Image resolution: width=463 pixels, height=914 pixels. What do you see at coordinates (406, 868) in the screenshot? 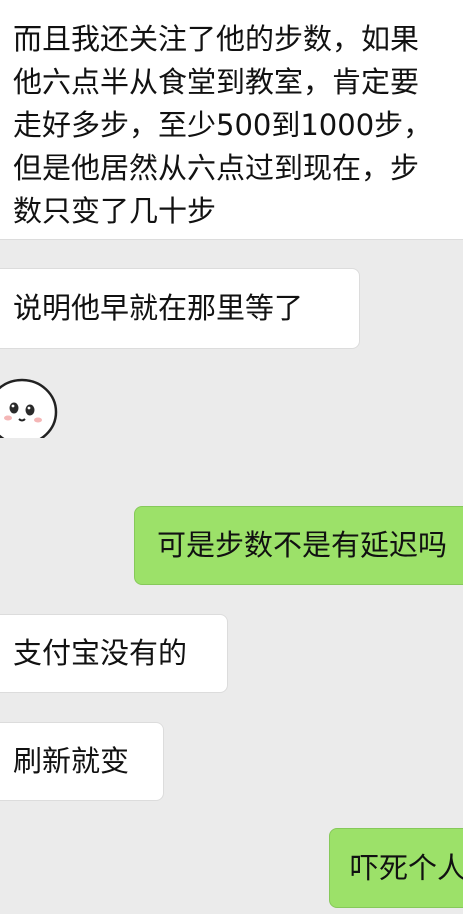
I see `message-text: 吓死个人` at bounding box center [406, 868].